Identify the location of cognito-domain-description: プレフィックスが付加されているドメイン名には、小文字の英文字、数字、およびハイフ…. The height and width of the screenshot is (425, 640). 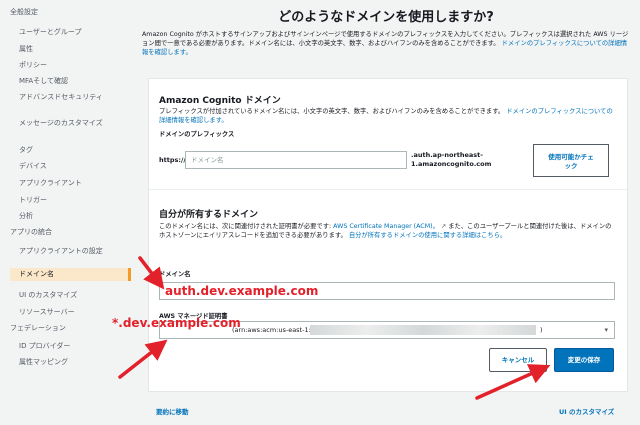
(388, 116).